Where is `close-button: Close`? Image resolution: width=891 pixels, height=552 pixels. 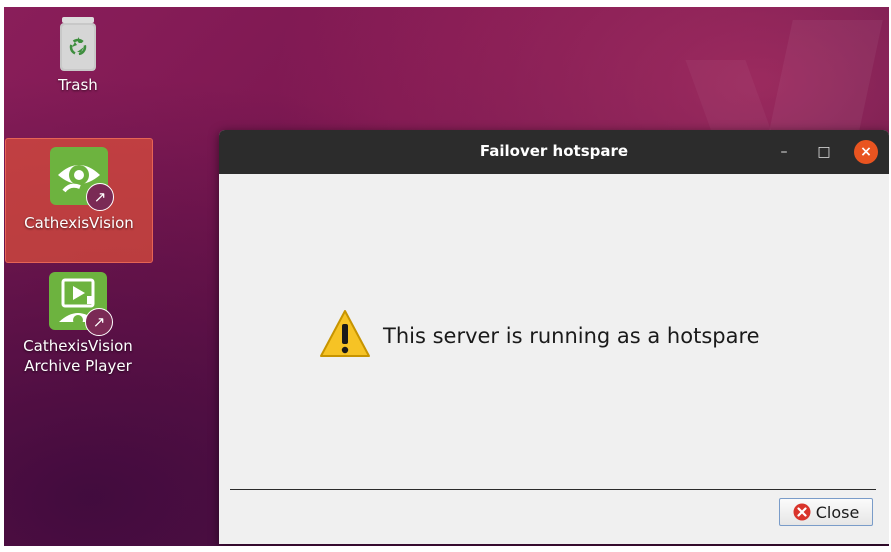
close-button: Close is located at coordinates (826, 512).